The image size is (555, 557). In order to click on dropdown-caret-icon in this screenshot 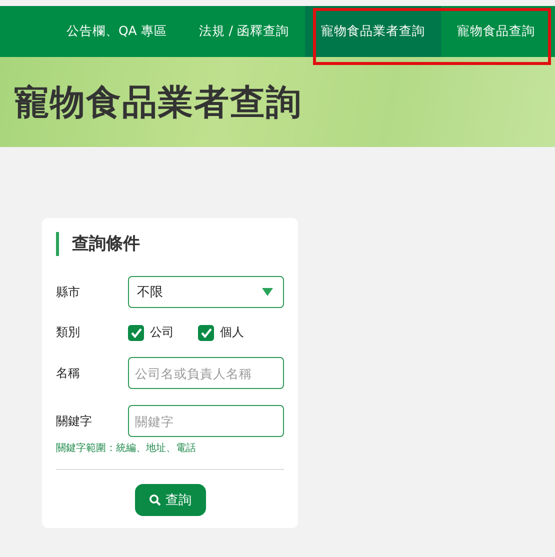, I will do `click(267, 292)`.